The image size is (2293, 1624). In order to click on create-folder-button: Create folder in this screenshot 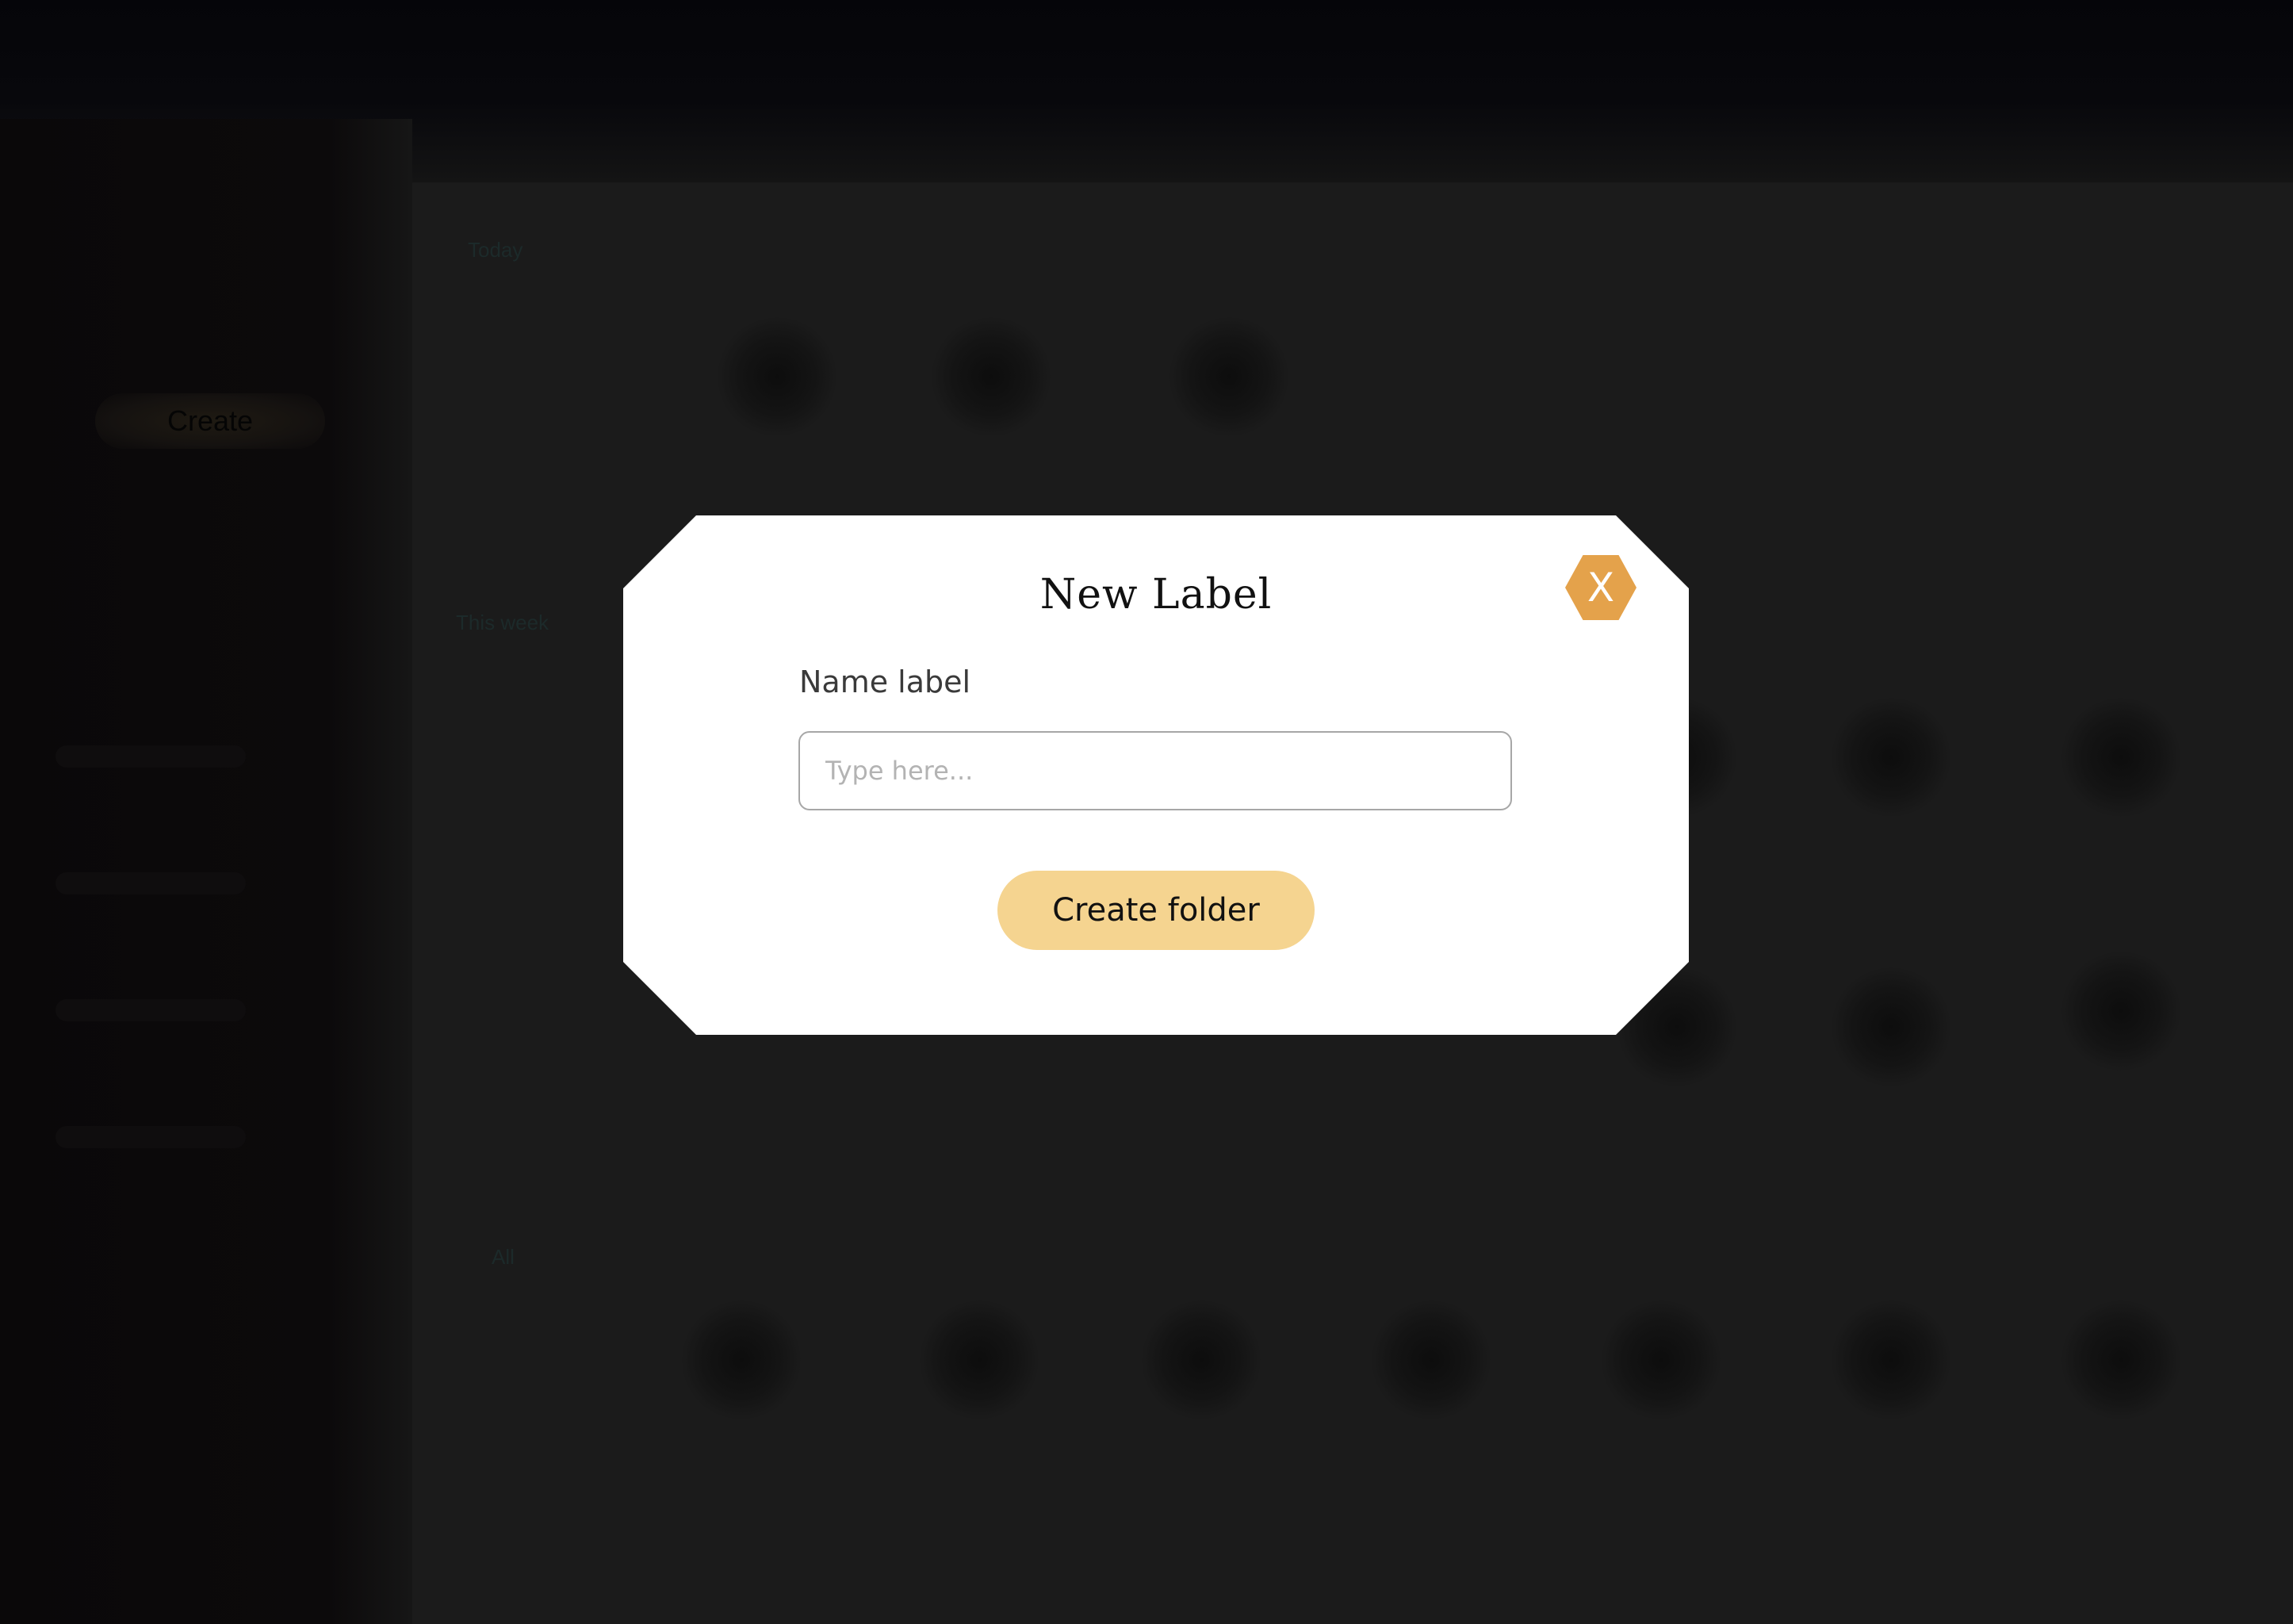, I will do `click(1156, 910)`.